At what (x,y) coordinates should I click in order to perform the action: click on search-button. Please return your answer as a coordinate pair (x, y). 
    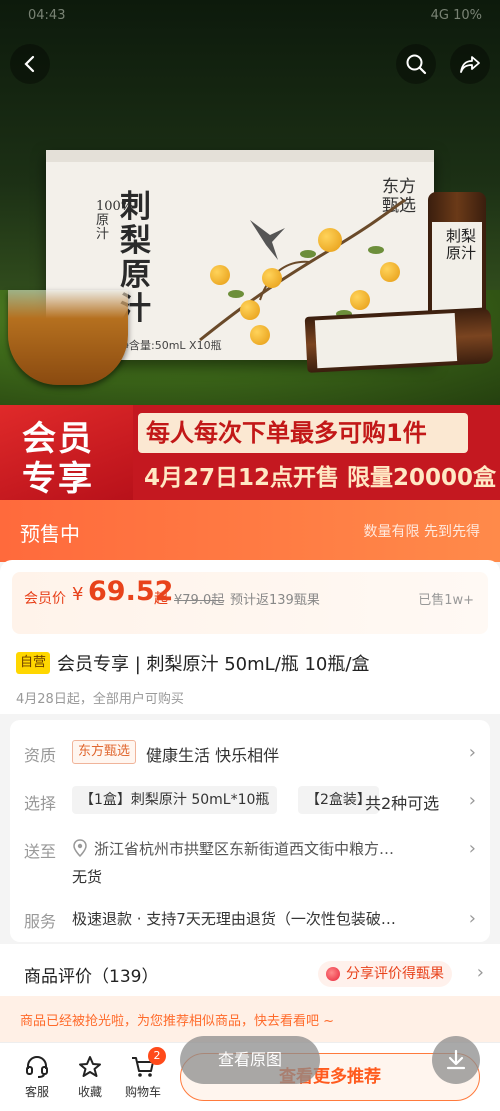
    Looking at the image, I should click on (416, 64).